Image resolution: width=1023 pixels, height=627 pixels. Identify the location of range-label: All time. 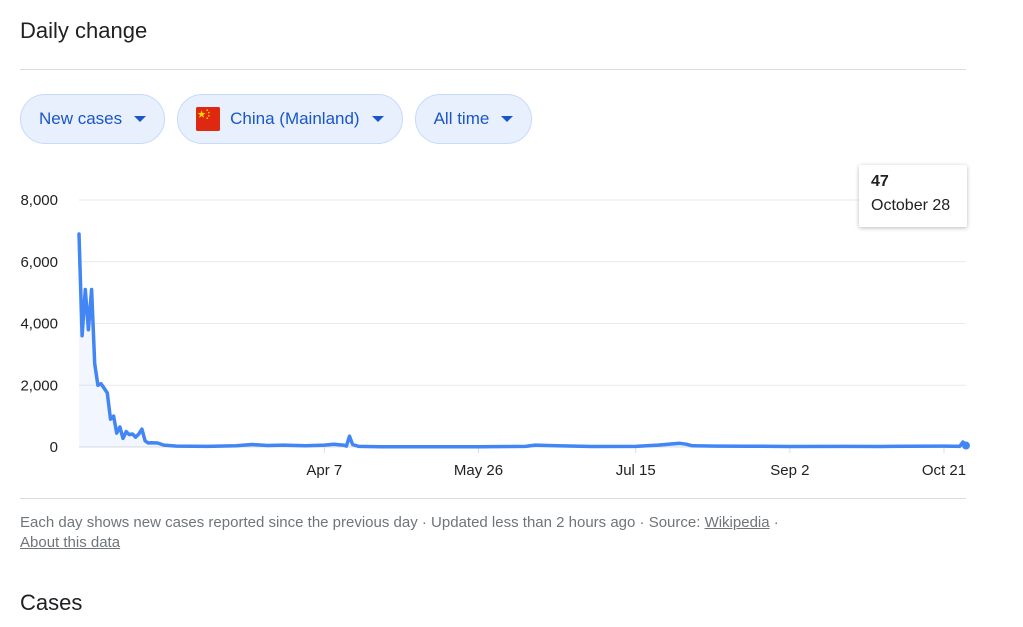
(461, 118).